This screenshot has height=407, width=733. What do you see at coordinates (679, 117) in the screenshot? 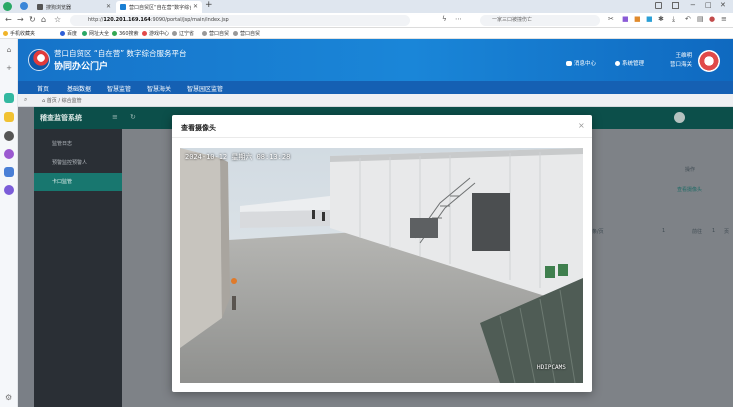
I see `app-user-avatar` at bounding box center [679, 117].